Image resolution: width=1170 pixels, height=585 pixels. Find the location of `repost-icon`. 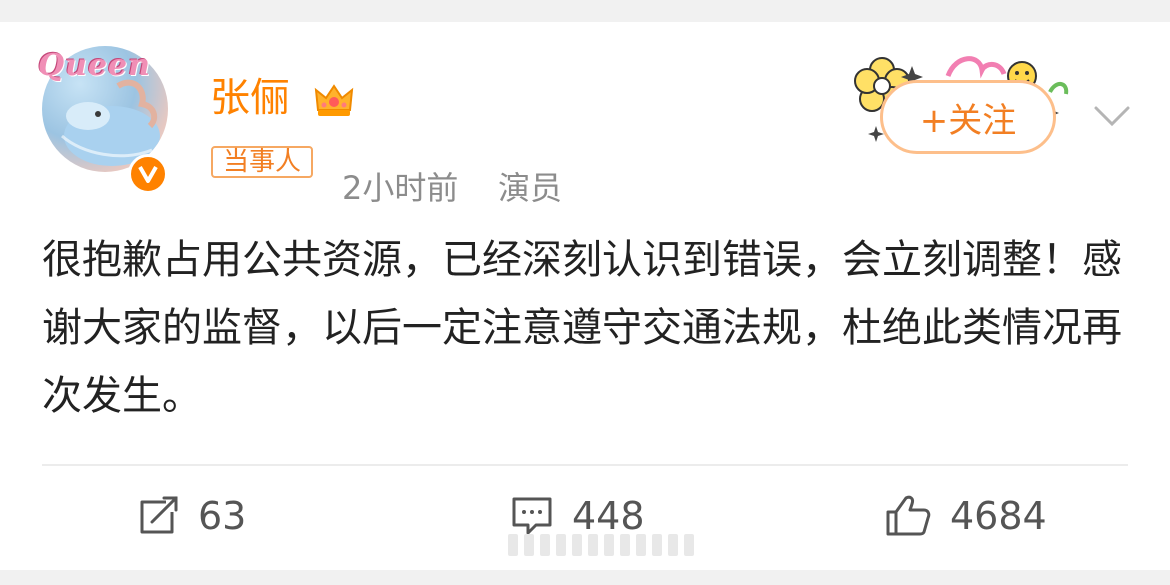

repost-icon is located at coordinates (159, 515).